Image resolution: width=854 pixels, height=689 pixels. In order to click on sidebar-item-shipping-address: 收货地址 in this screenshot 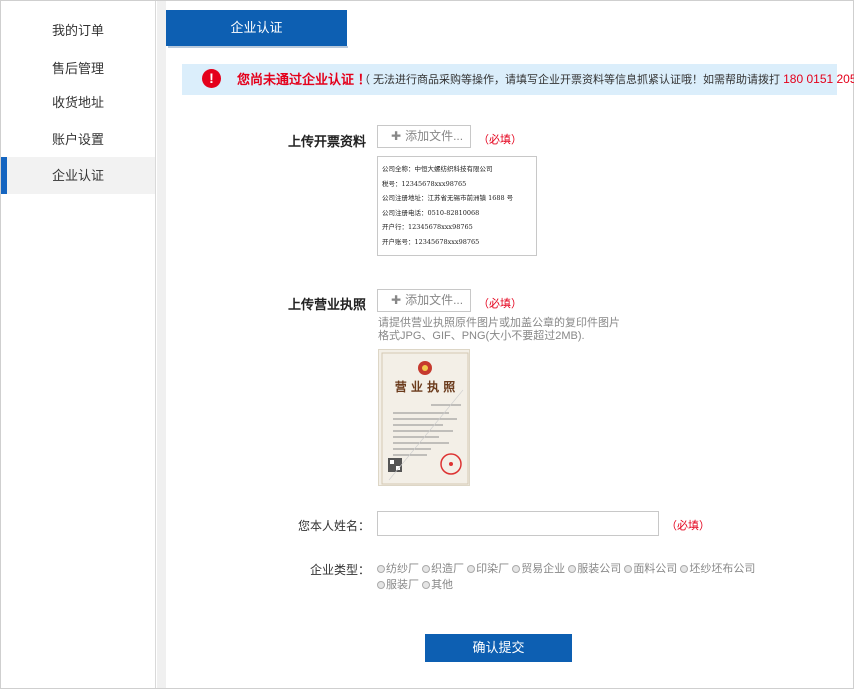, I will do `click(78, 102)`.